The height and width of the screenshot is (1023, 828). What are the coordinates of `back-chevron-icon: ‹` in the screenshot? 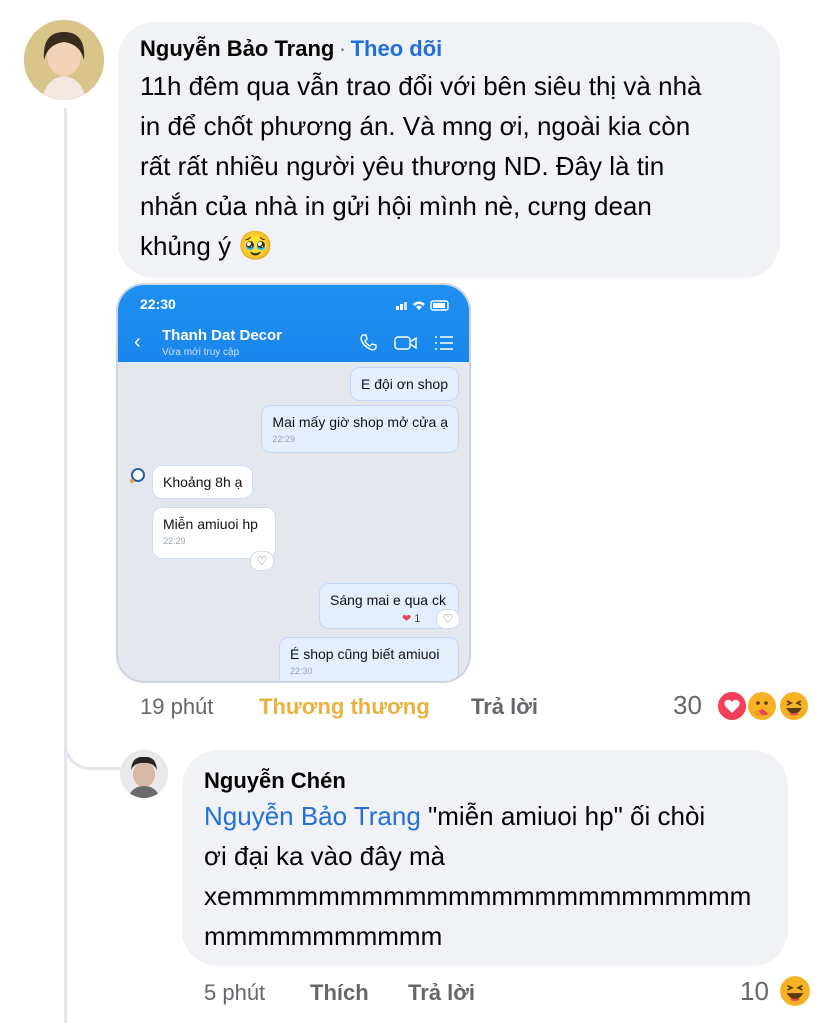 It's located at (137, 342).